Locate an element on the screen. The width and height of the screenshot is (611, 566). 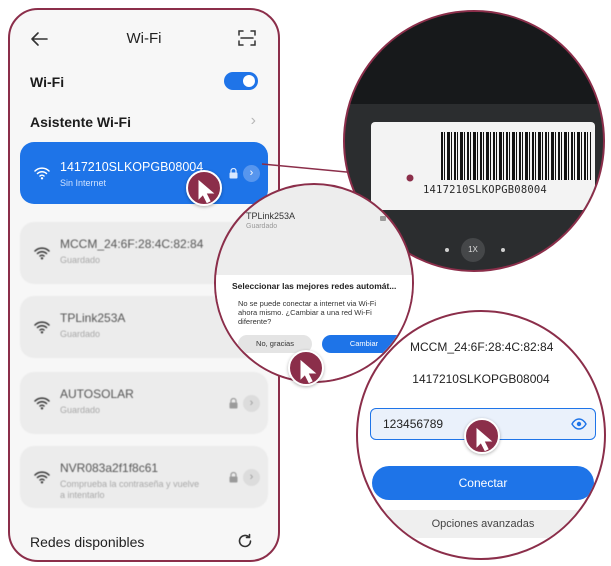
refresh-icon is located at coordinates (245, 541).